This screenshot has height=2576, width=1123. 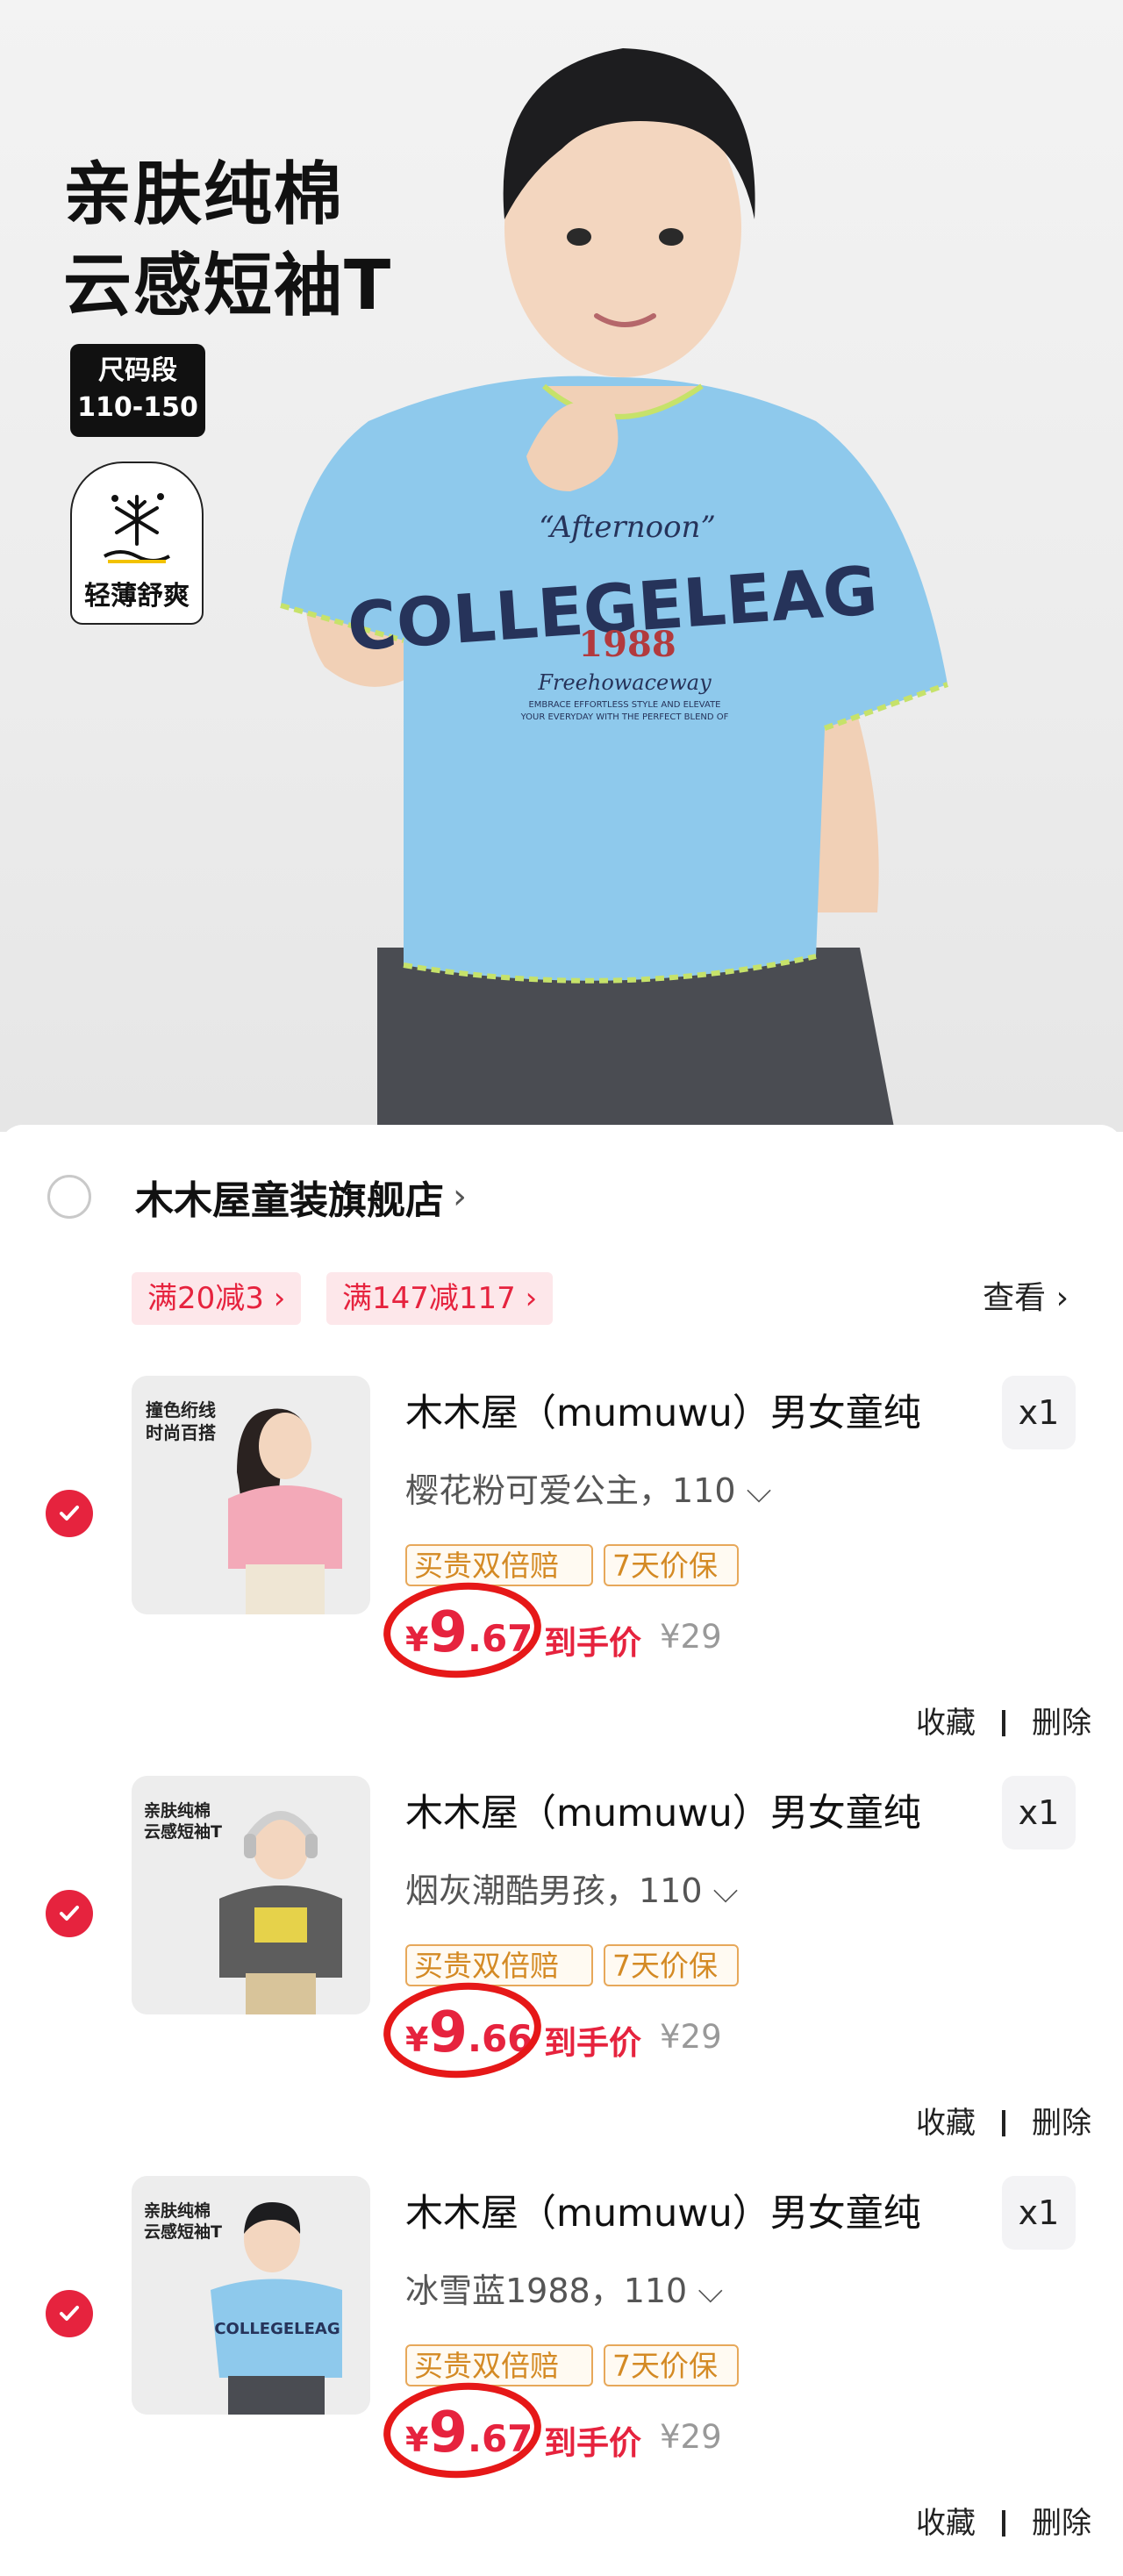 What do you see at coordinates (571, 1888) in the screenshot?
I see `variant-selector: 烟灰潮酷男孩，110 ⌵` at bounding box center [571, 1888].